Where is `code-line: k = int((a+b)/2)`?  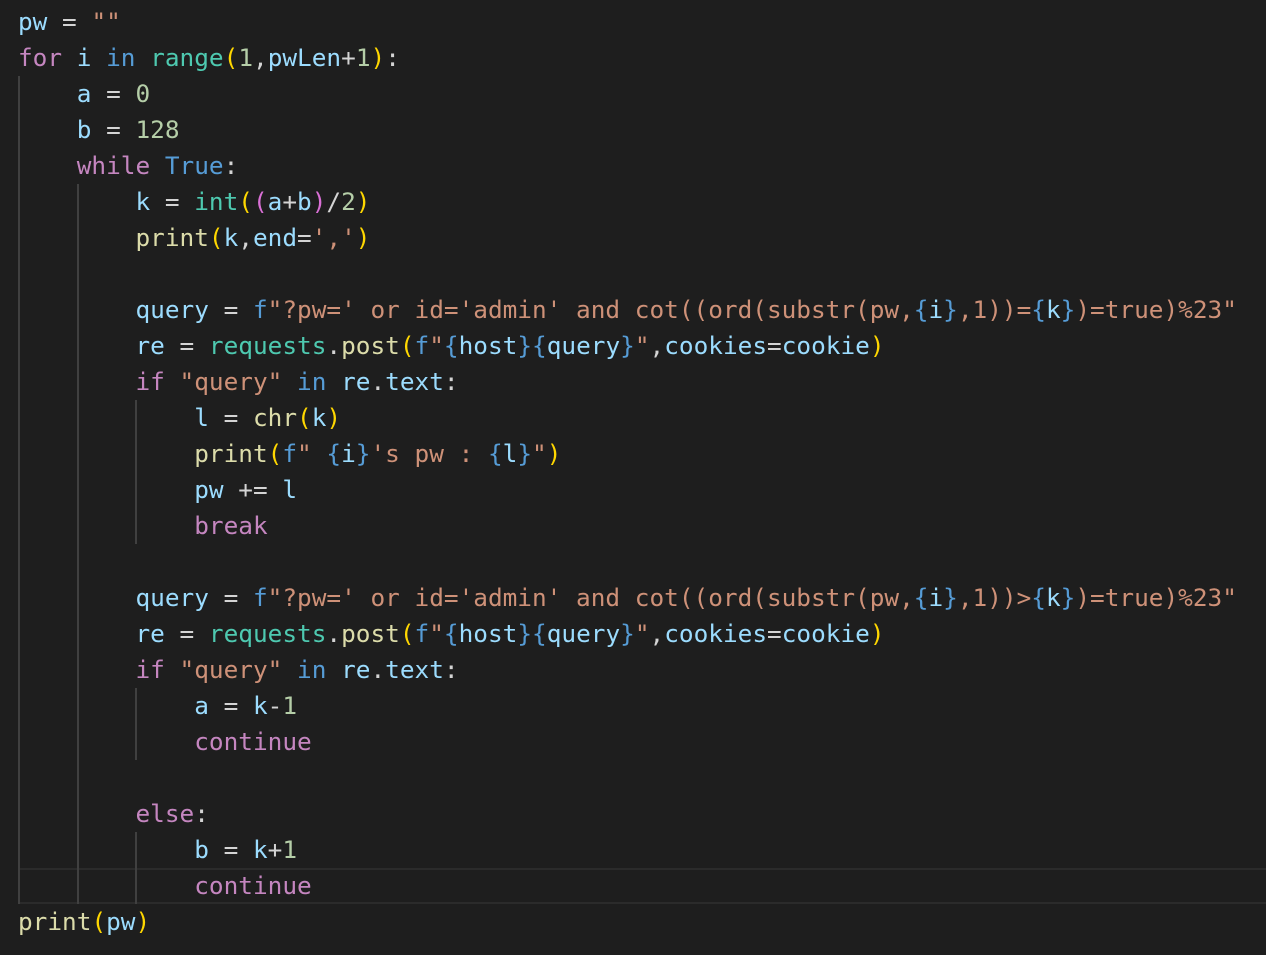
code-line: k = int((a+b)/2) is located at coordinates (194, 202).